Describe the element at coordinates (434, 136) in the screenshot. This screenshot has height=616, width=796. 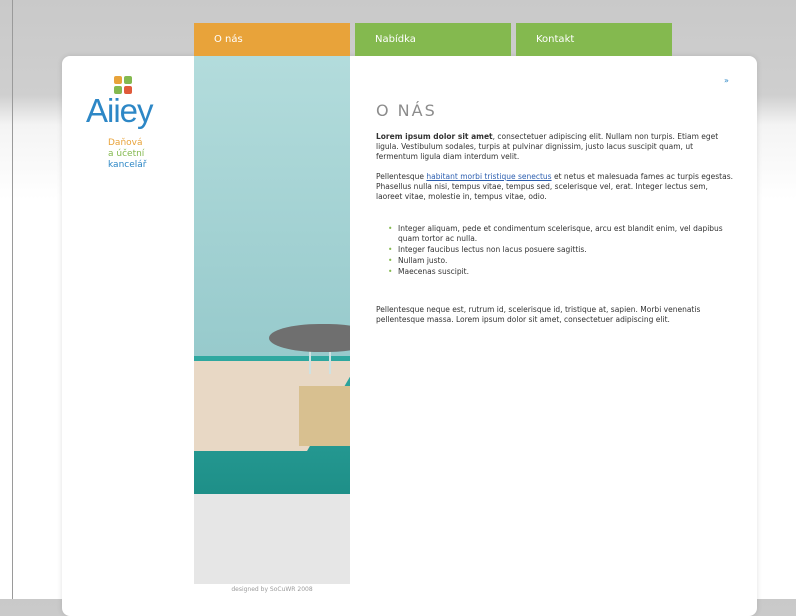
I see `intro-bold: Lorem ipsum dolor sit amet` at that location.